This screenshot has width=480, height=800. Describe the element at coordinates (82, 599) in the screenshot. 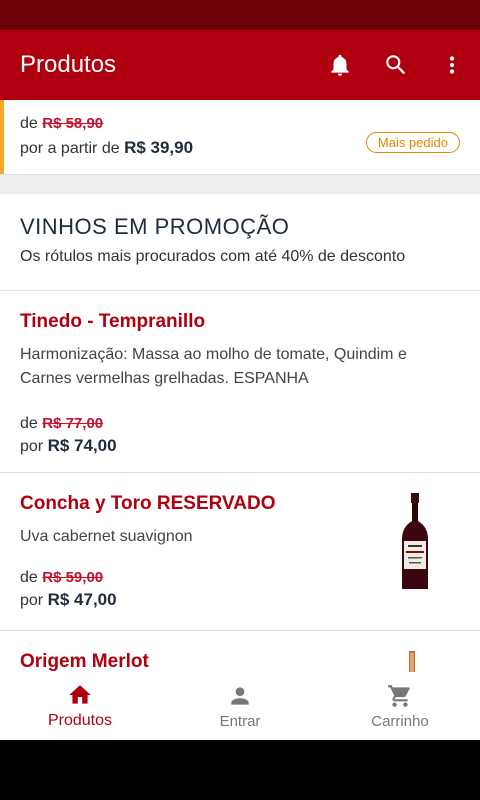

I see `current-price: R$ 47,00` at that location.